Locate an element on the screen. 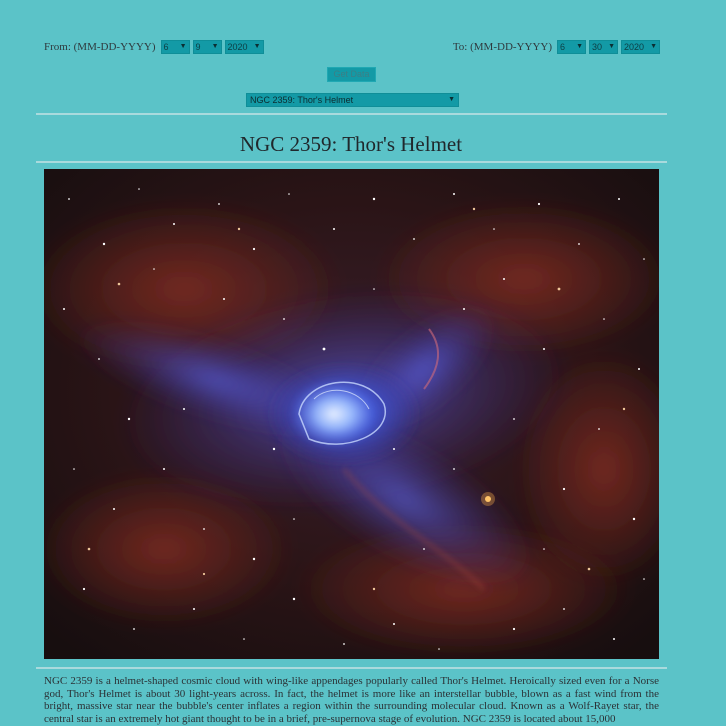 The width and height of the screenshot is (726, 726). from-month-select: 6 ▼ is located at coordinates (175, 47).